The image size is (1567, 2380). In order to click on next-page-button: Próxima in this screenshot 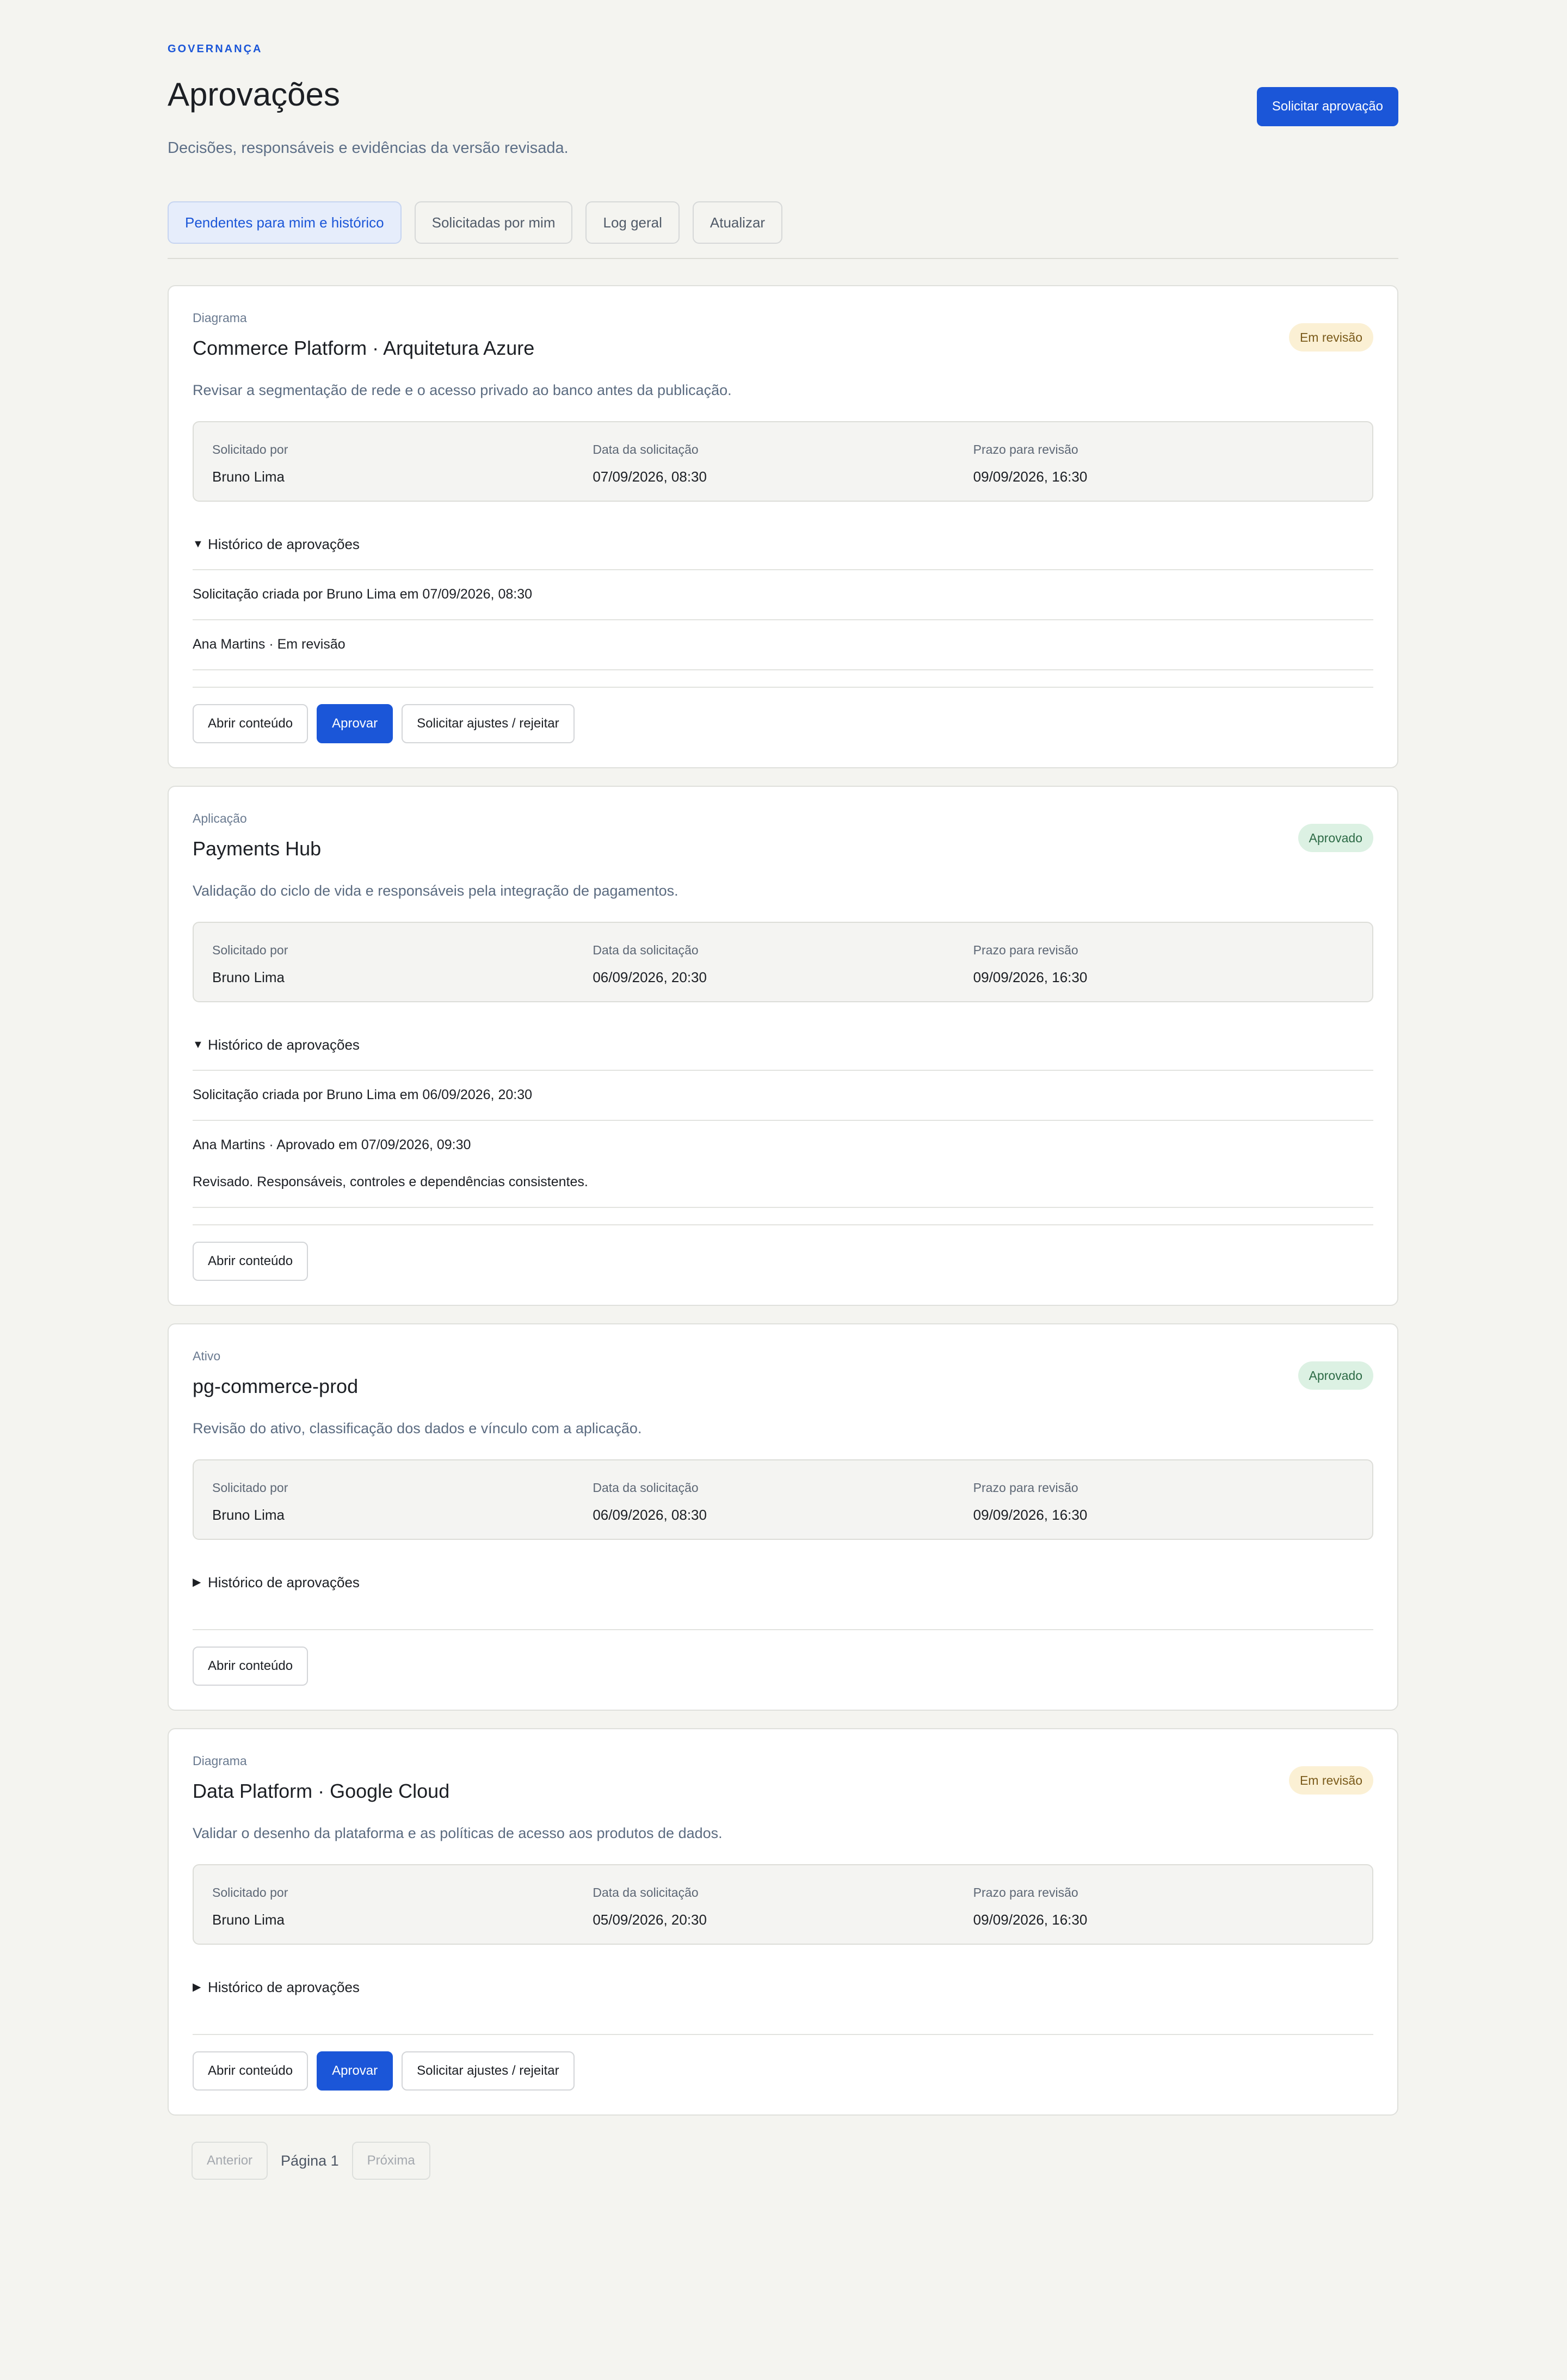, I will do `click(390, 2161)`.